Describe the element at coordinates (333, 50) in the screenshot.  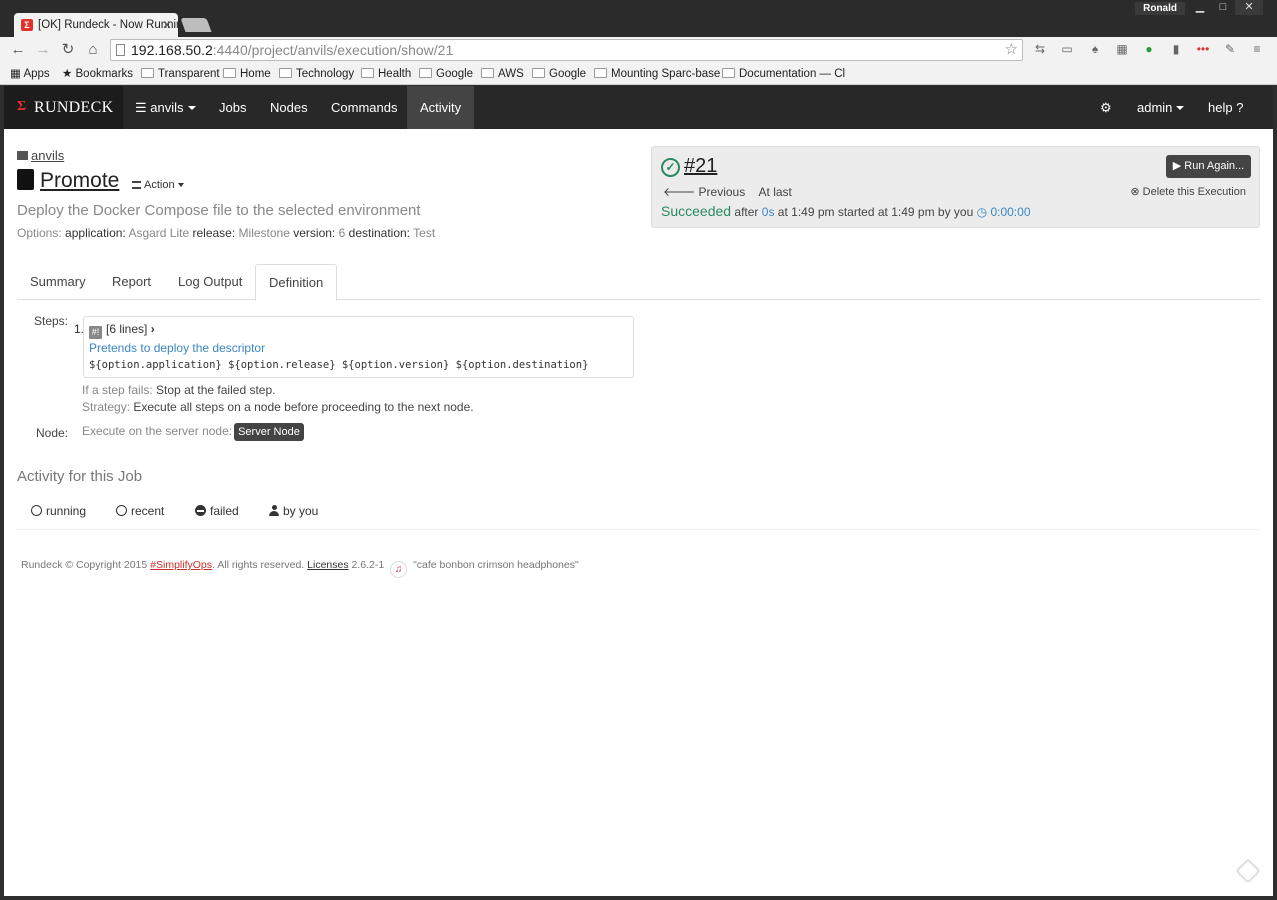
I see `url-path: :4440/project/anvils/execution/show/21` at that location.